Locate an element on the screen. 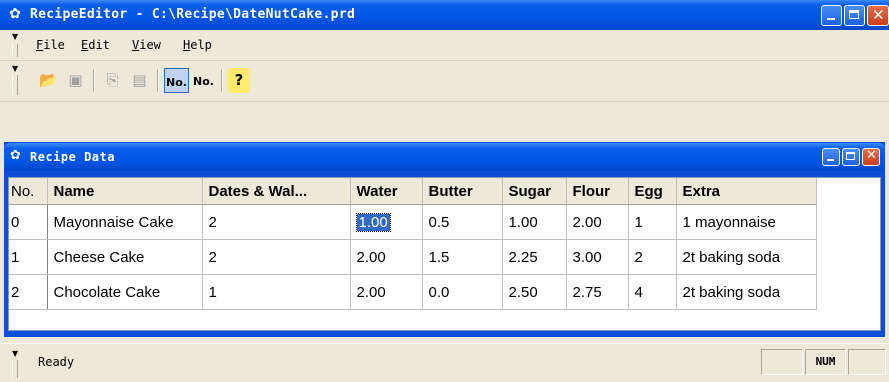 The width and height of the screenshot is (889, 382). window-title: RecipeEditor - C:\Recipe\DateNutCake.prd is located at coordinates (193, 14).